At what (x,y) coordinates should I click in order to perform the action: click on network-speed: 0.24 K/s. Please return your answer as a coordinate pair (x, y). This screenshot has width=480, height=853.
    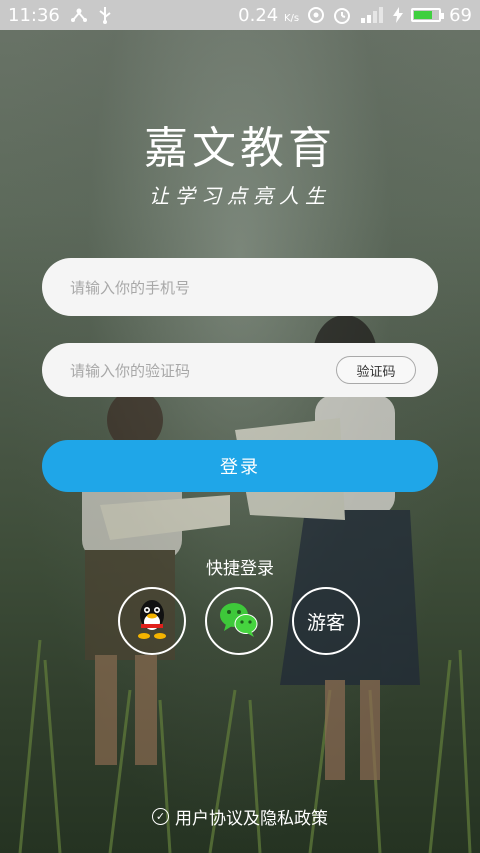
    Looking at the image, I should click on (269, 15).